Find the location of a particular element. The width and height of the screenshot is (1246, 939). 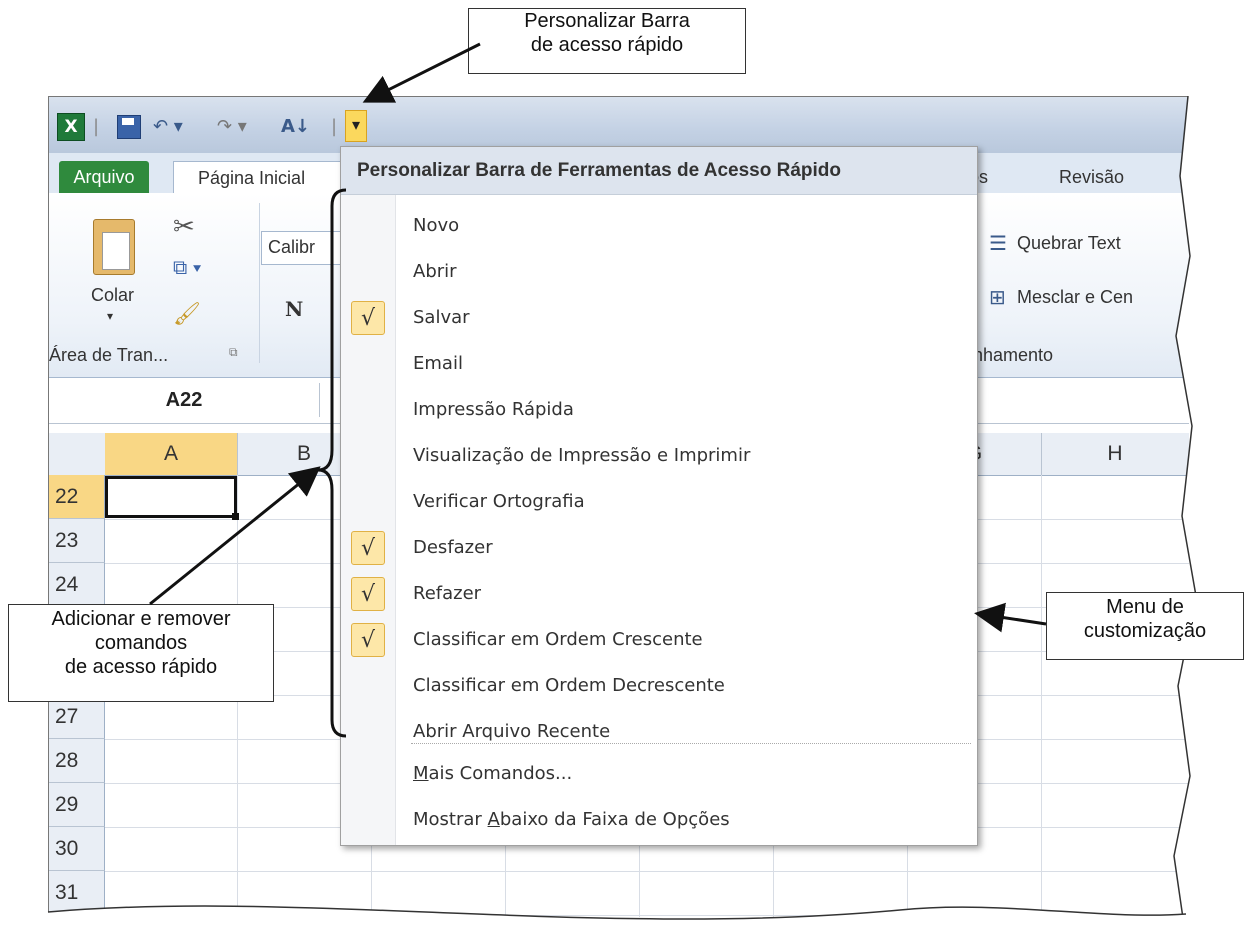

arrow-right is located at coordinates (1010, 617).